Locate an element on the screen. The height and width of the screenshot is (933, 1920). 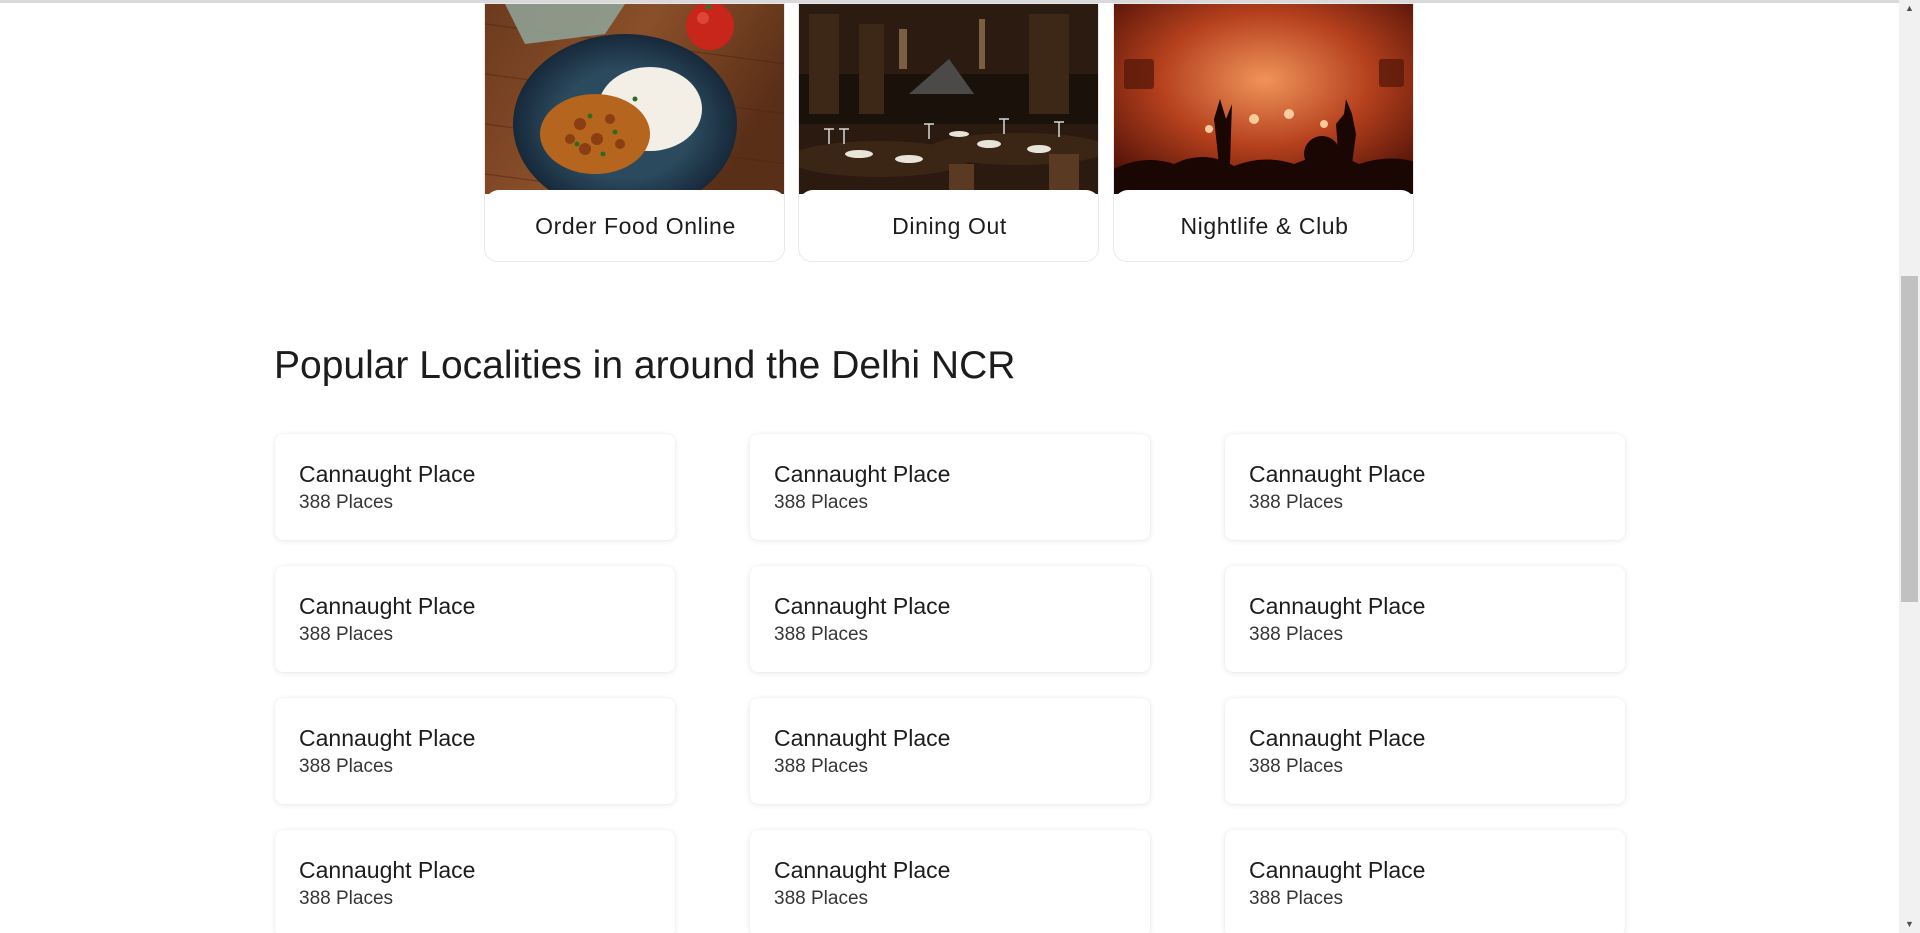
scroll-down-arrow-icon: ▼ is located at coordinates (1909, 924).